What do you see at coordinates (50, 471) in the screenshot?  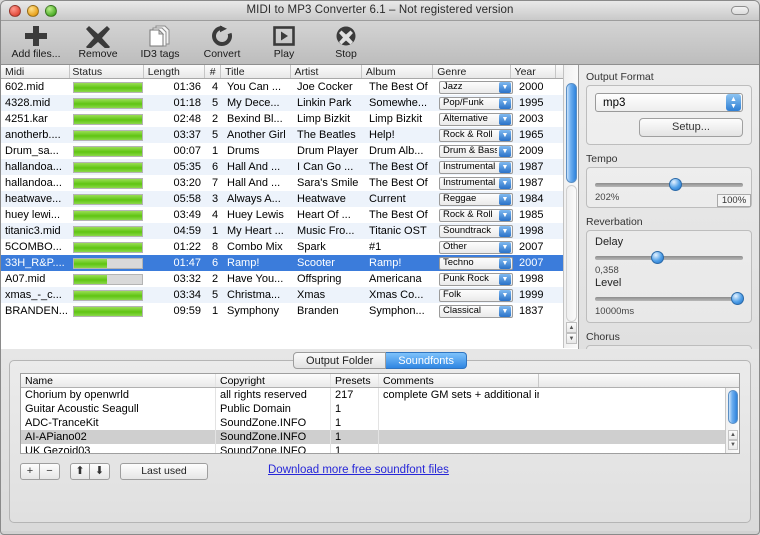 I see `soundfont-remove-button: −` at bounding box center [50, 471].